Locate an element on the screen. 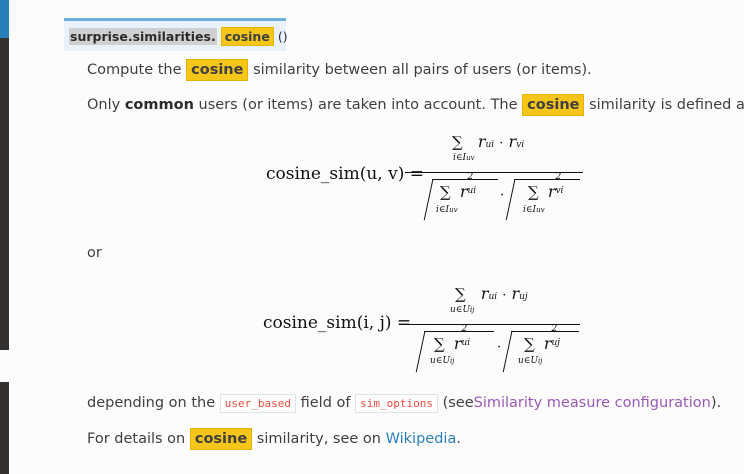 The width and height of the screenshot is (744, 474). definition-text-after: similarity is defined as: is located at coordinates (666, 105).